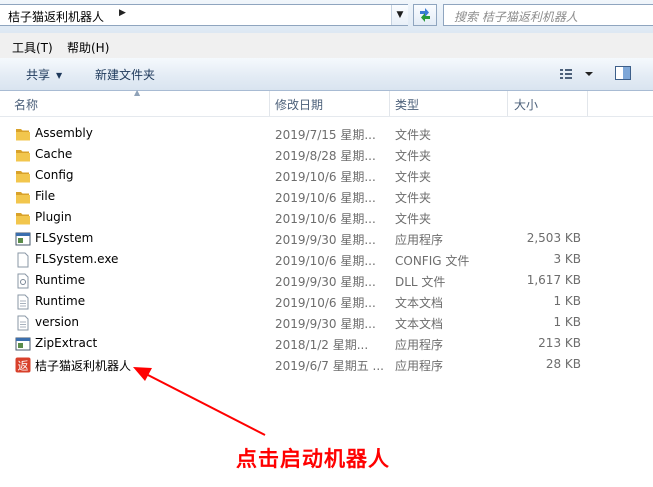 This screenshot has height=487, width=653. I want to click on file-row: FLSystem.exe 2019/10/6 星期... CONFIG 文件 3 KB, so click(326, 259).